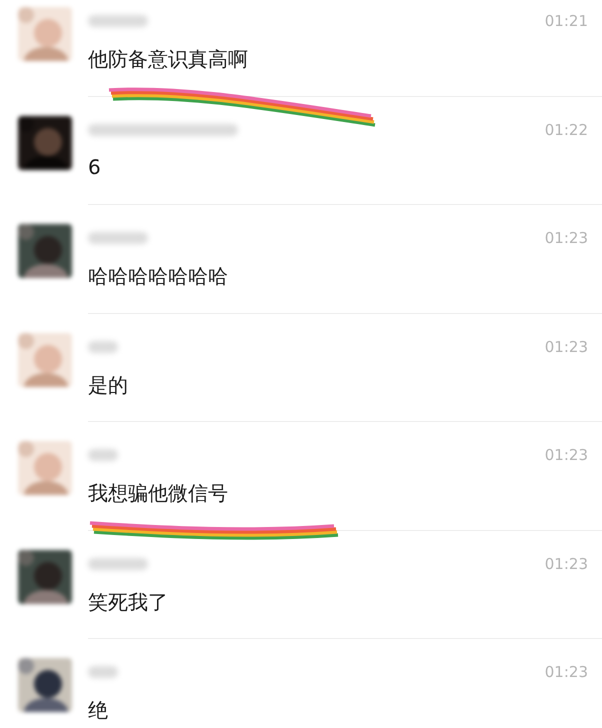  I want to click on message-time: 01:21, so click(566, 21).